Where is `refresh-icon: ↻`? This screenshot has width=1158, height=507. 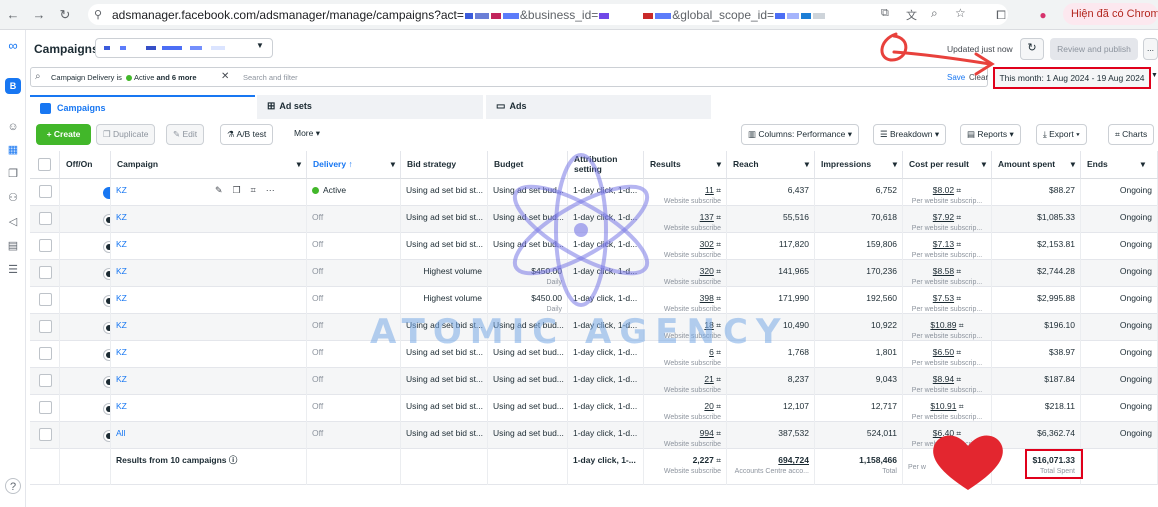 refresh-icon: ↻ is located at coordinates (1032, 49).